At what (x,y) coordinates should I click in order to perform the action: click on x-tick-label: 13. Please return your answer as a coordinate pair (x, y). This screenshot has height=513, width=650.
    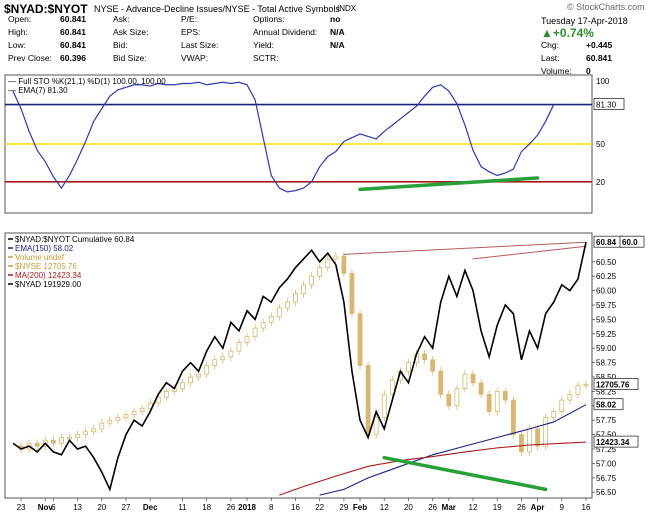
    Looking at the image, I should click on (77, 507).